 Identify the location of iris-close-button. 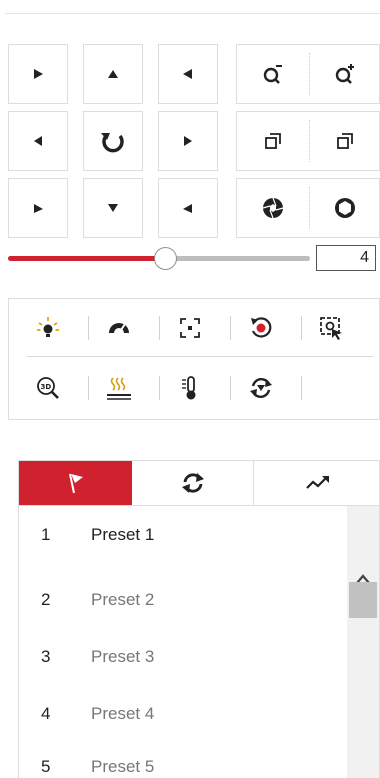
(273, 208).